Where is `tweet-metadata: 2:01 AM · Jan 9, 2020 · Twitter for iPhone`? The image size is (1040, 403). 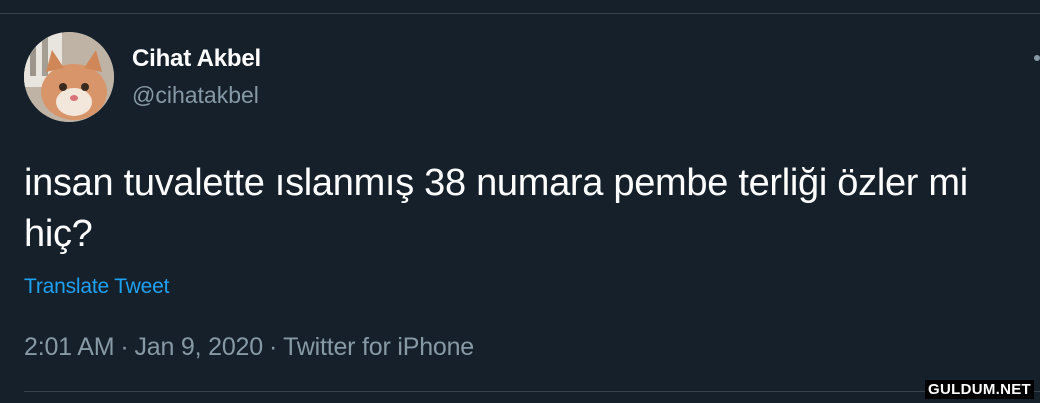
tweet-metadata: 2:01 AM · Jan 9, 2020 · Twitter for iPhone is located at coordinates (249, 347).